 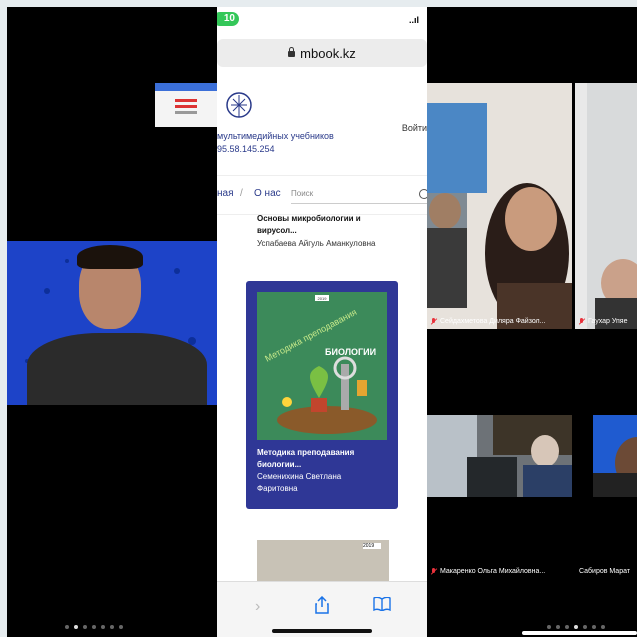 What do you see at coordinates (309, 218) in the screenshot?
I see `book-title: Основы микробиологии и` at bounding box center [309, 218].